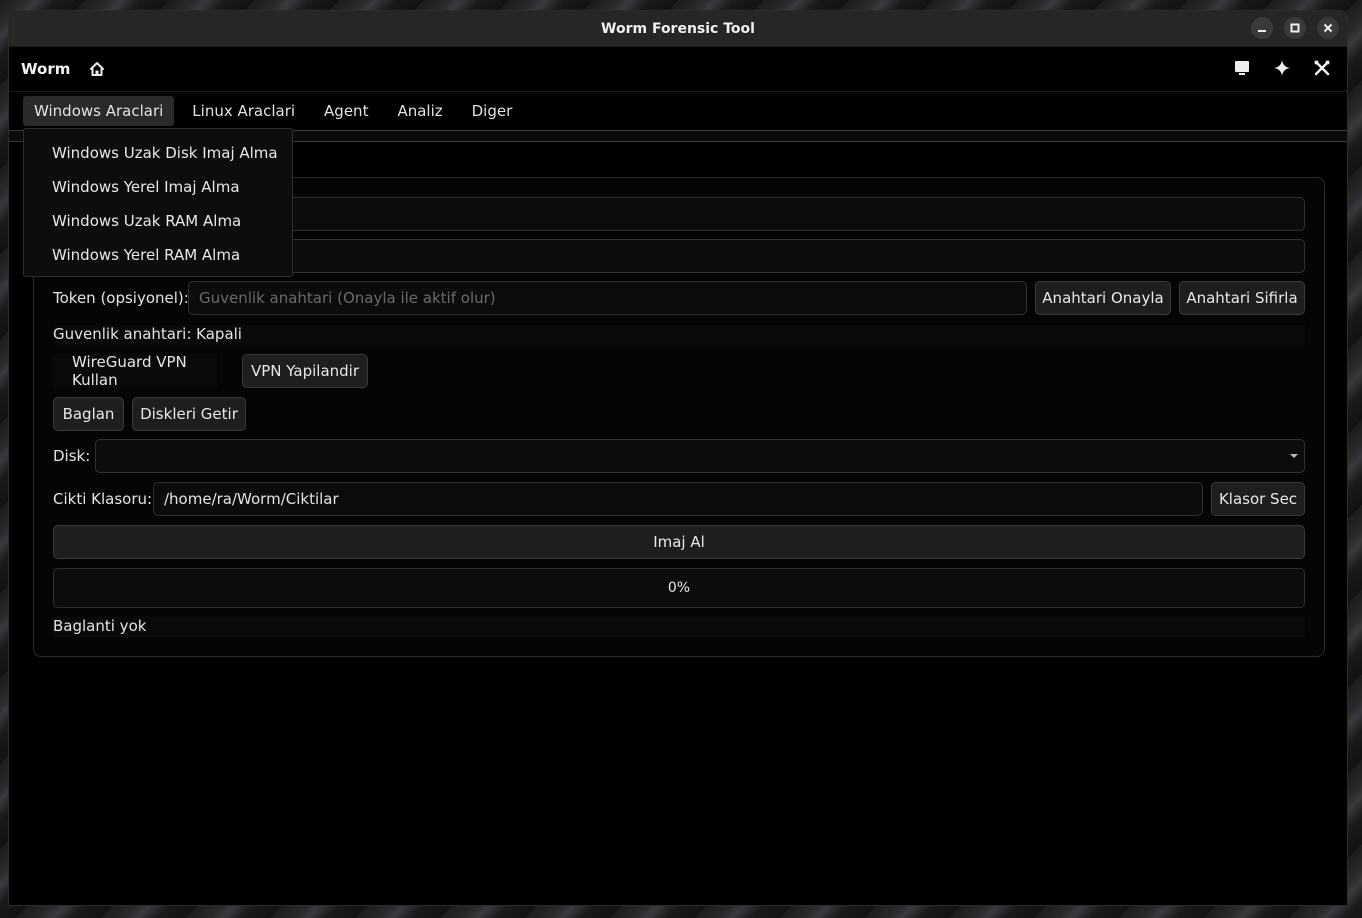 The width and height of the screenshot is (1362, 918). I want to click on connect-button: Baglan, so click(88, 414).